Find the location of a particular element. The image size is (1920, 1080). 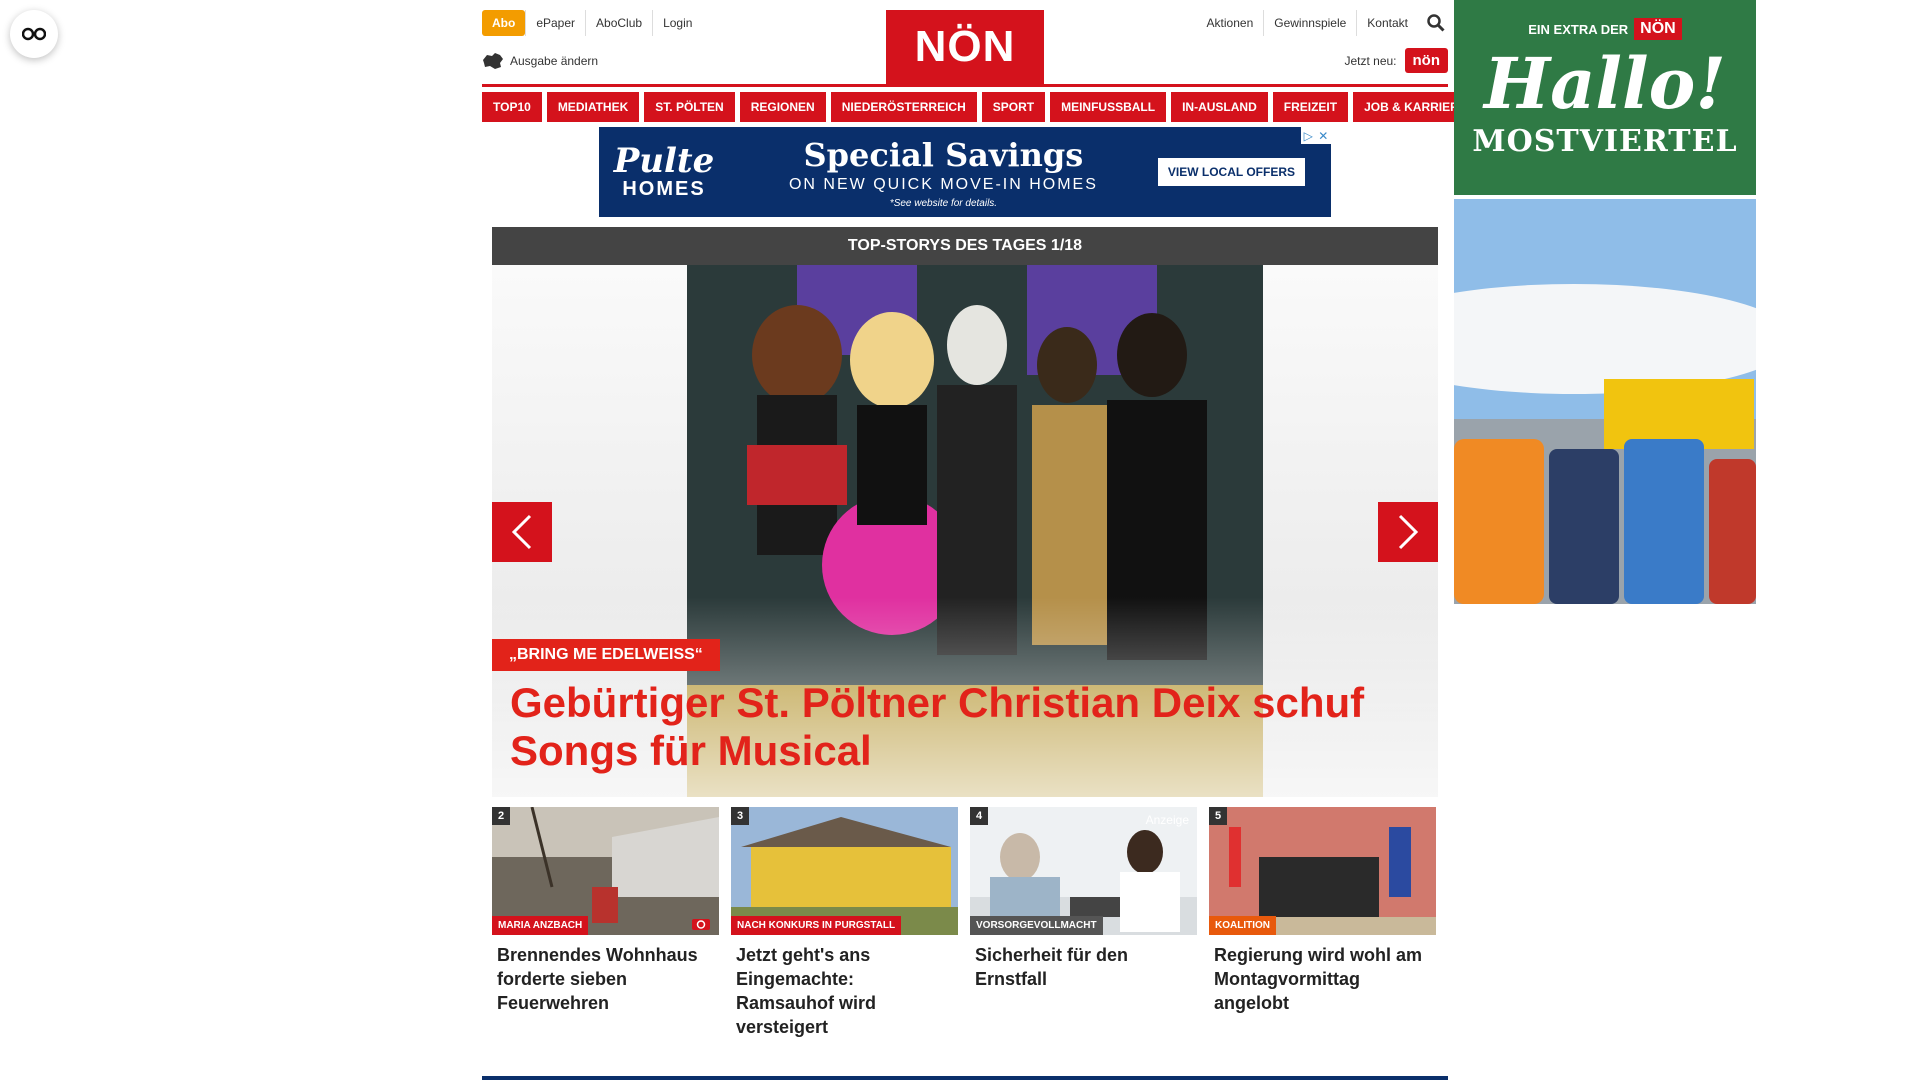

gewinnspiele-link: Gewinnspiele is located at coordinates (1309, 23).